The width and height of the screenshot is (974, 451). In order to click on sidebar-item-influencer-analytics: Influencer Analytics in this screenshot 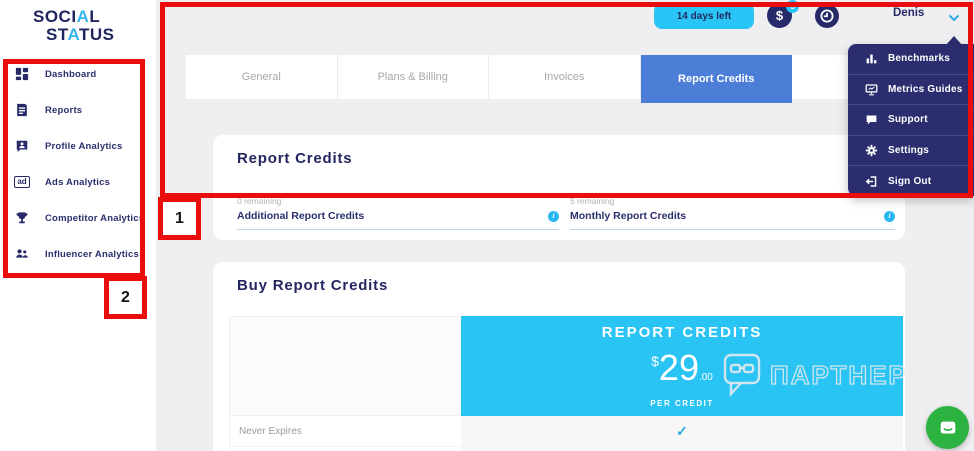, I will do `click(78, 254)`.